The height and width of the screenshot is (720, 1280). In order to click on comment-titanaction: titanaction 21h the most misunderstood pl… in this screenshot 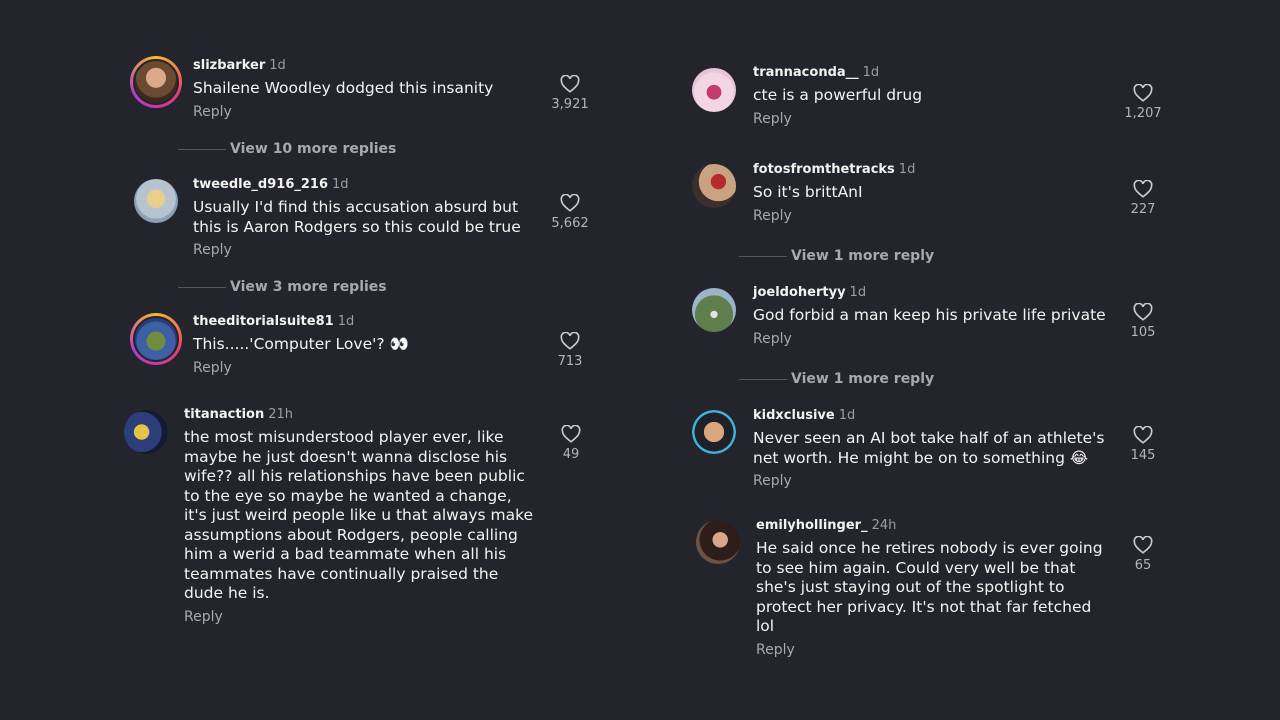, I will do `click(357, 522)`.